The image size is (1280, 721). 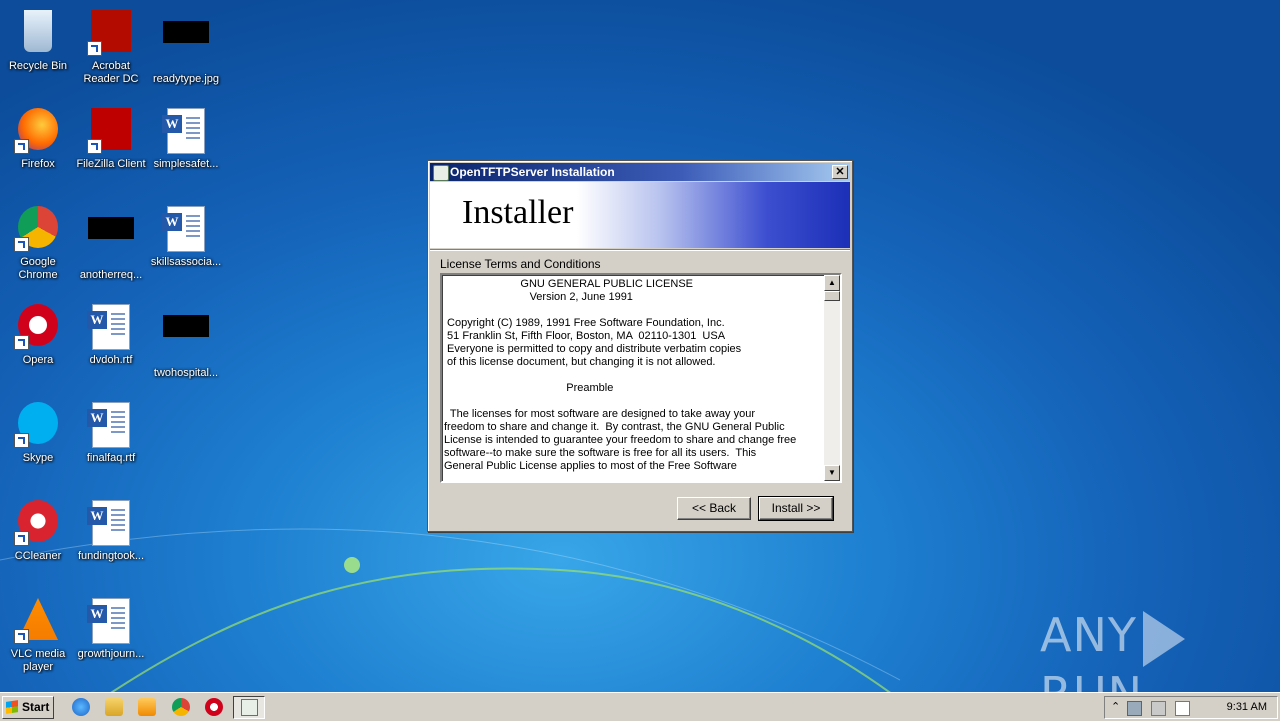 I want to click on banner-divider, so click(x=640, y=250).